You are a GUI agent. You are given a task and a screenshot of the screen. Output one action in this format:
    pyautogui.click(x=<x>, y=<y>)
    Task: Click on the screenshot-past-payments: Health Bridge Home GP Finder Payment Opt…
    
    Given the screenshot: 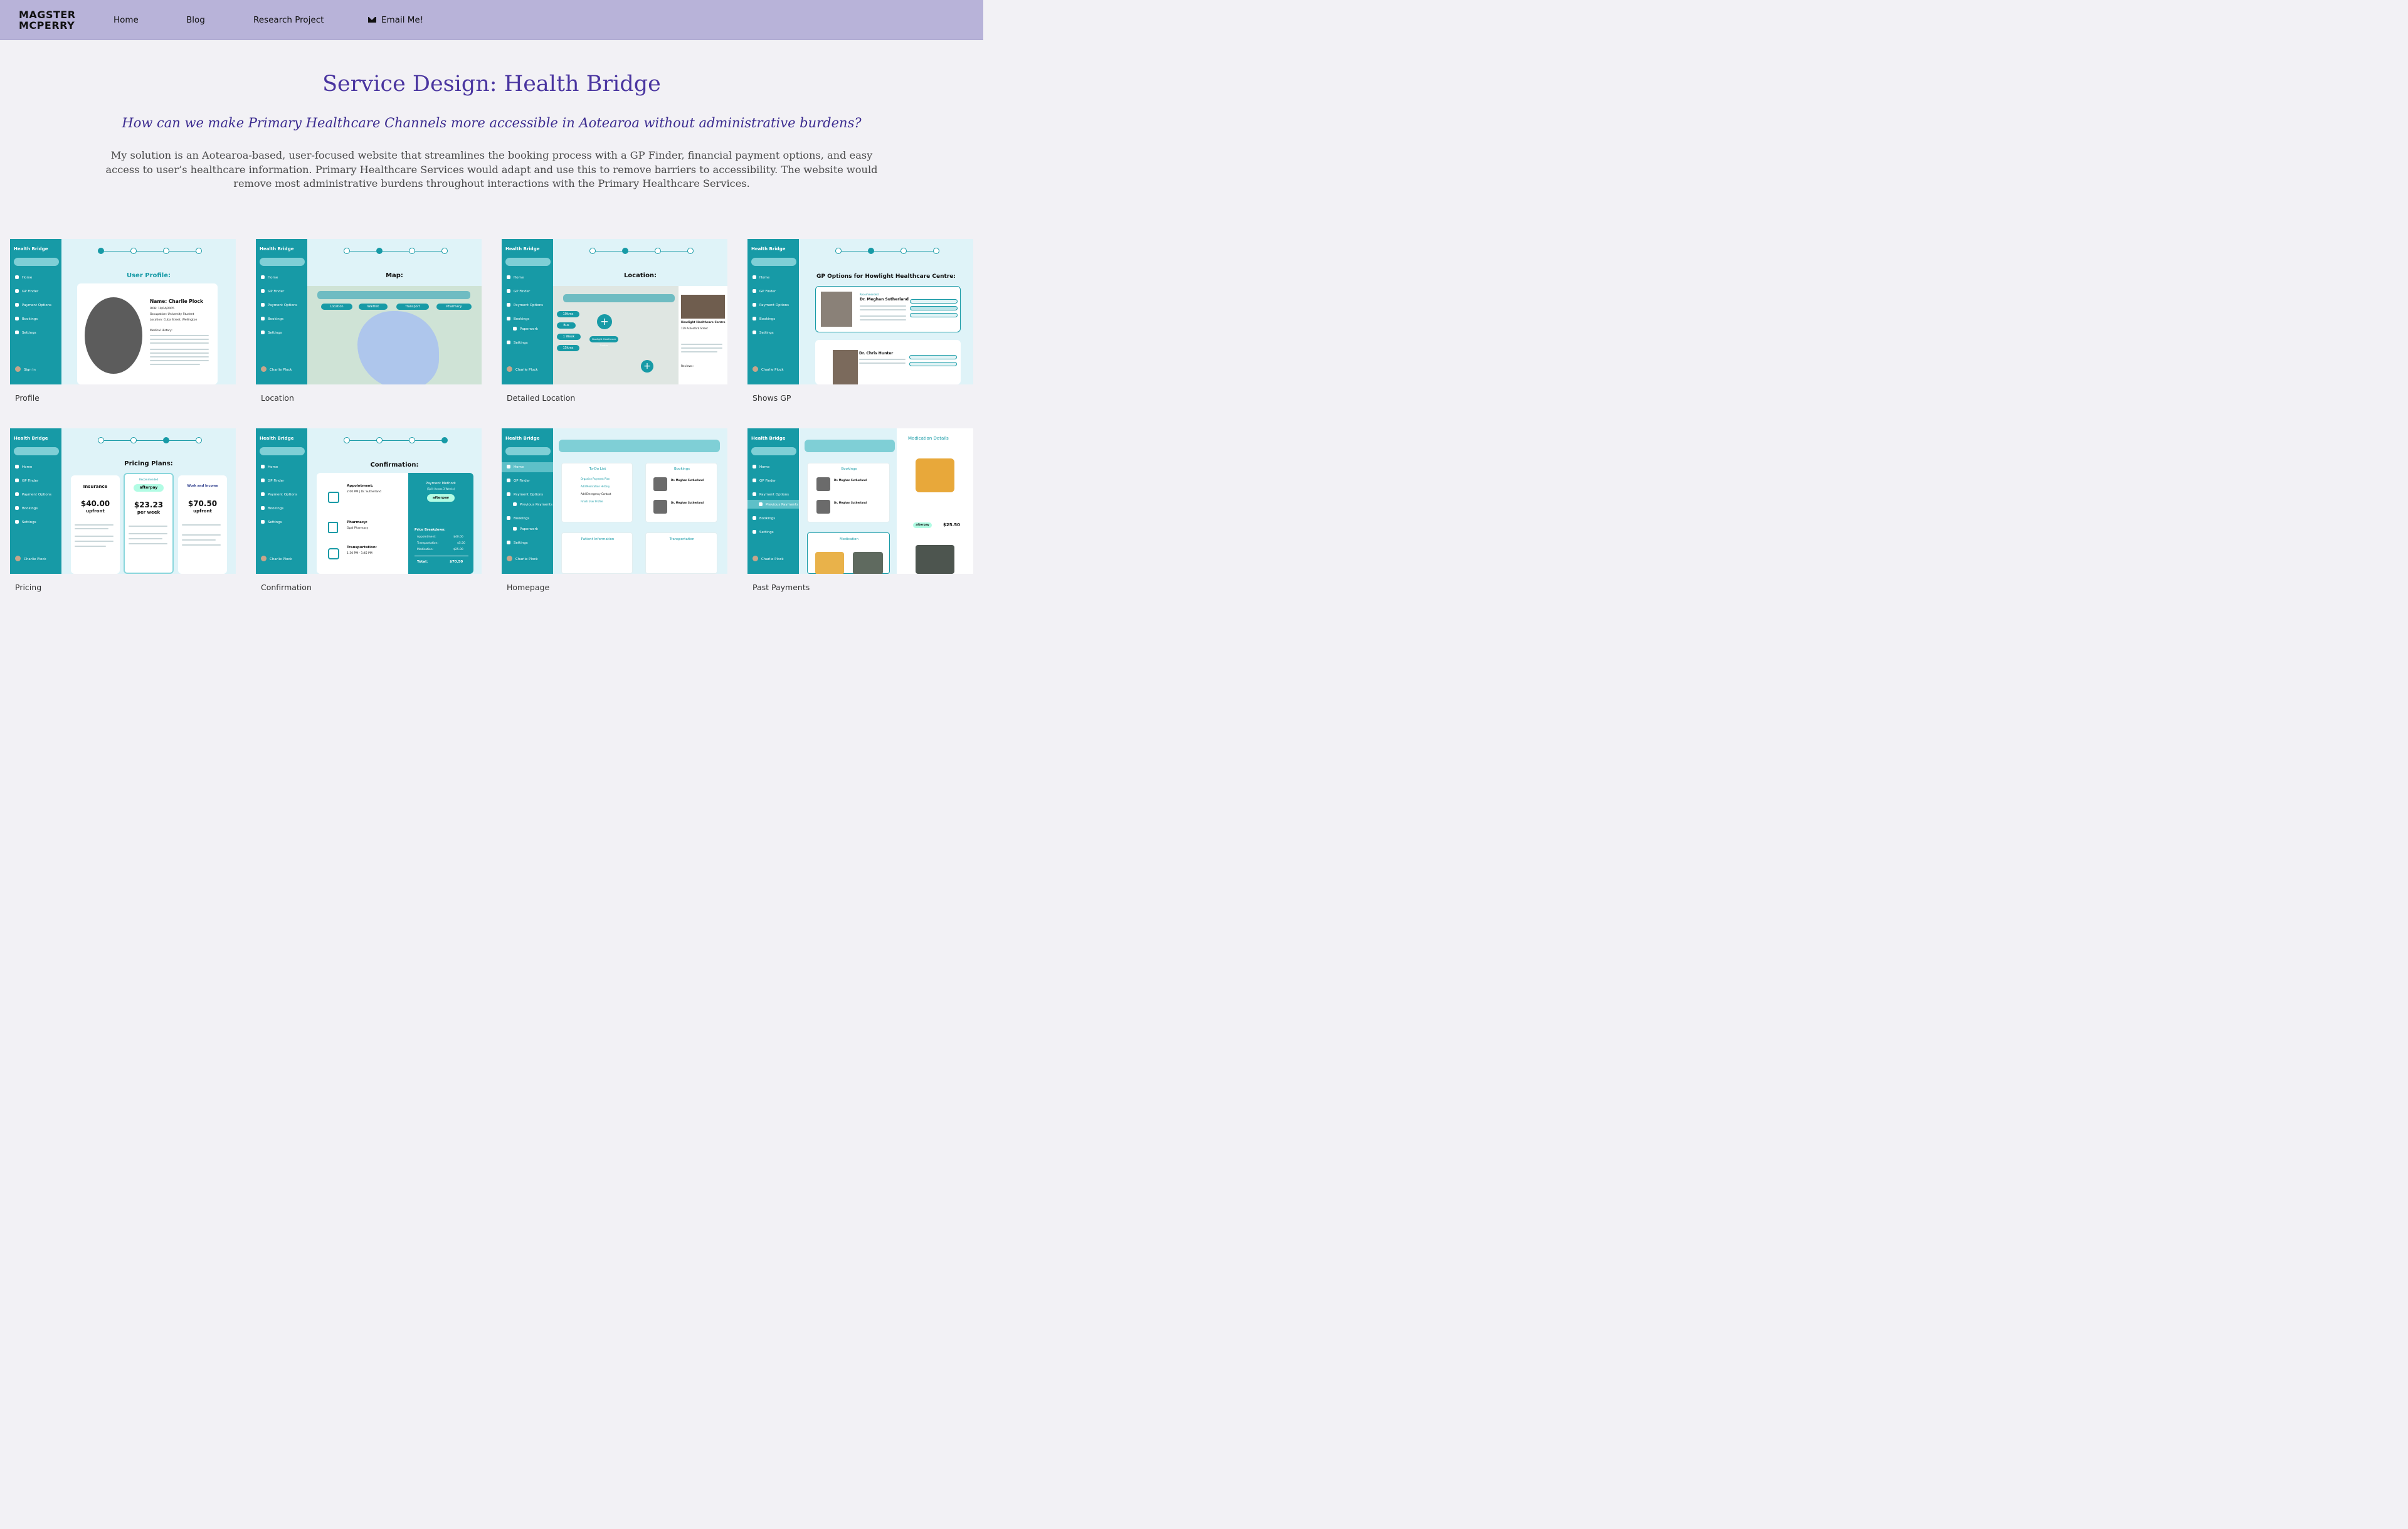 What is the action you would take?
    pyautogui.click(x=860, y=501)
    